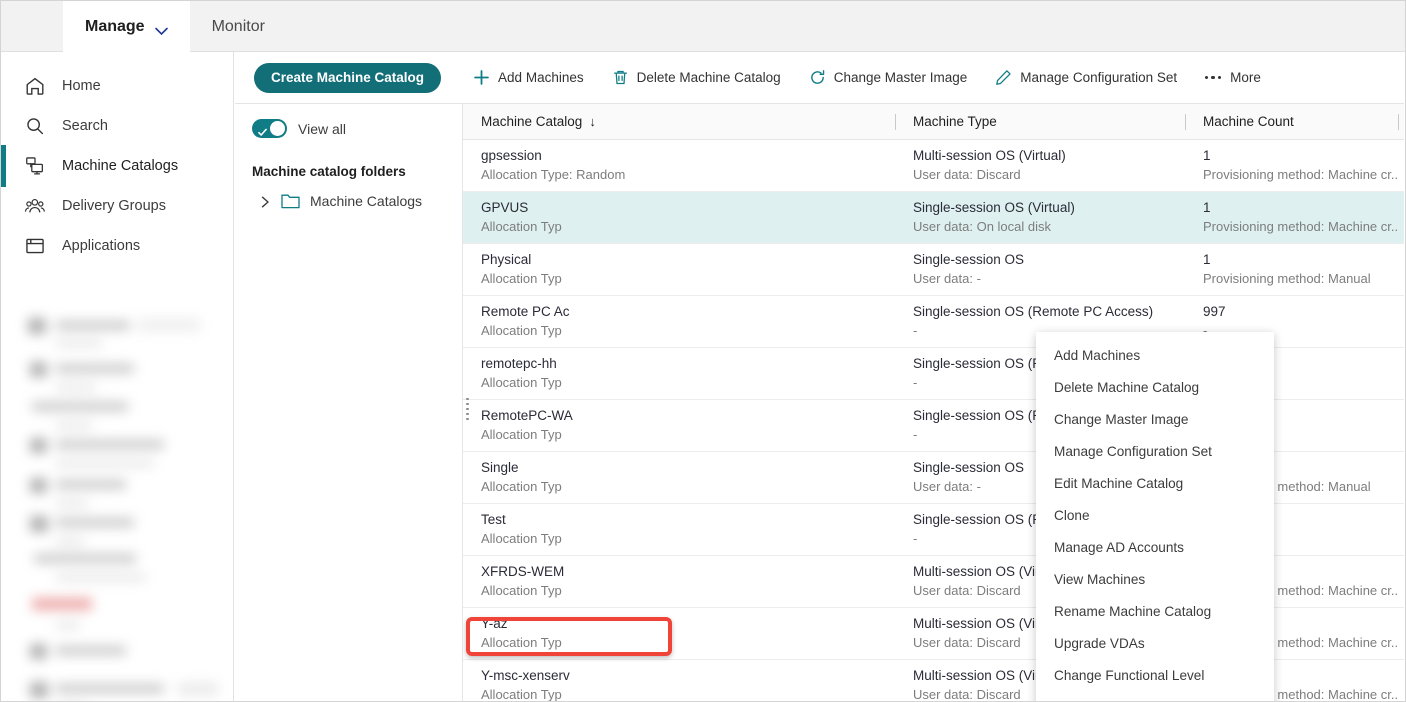 This screenshot has height=702, width=1406. Describe the element at coordinates (982, 226) in the screenshot. I see `cell-machine-type-secondary: User data: On local disk` at that location.